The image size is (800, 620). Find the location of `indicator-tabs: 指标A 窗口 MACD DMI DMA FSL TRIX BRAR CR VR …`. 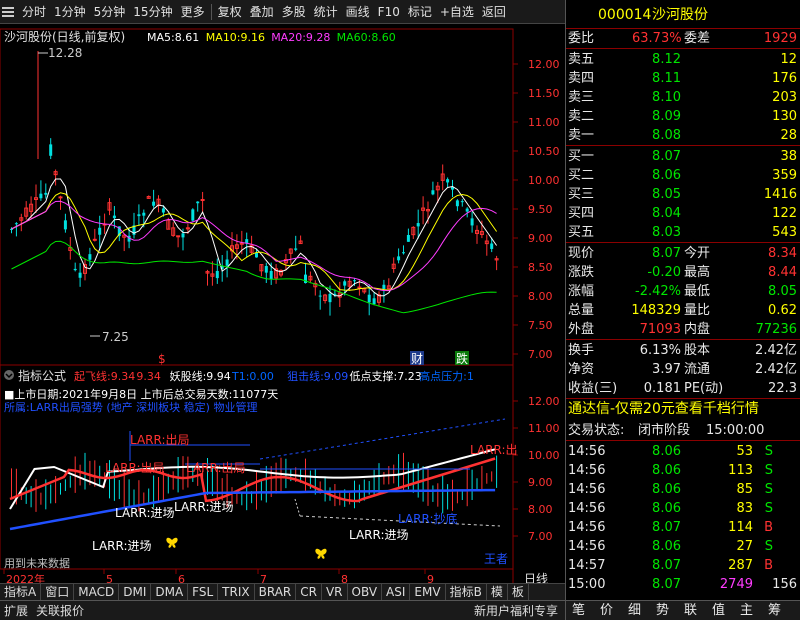

indicator-tabs: 指标A 窗口 MACD DMI DMA FSL TRIX BRAR CR VR … is located at coordinates (282, 592).